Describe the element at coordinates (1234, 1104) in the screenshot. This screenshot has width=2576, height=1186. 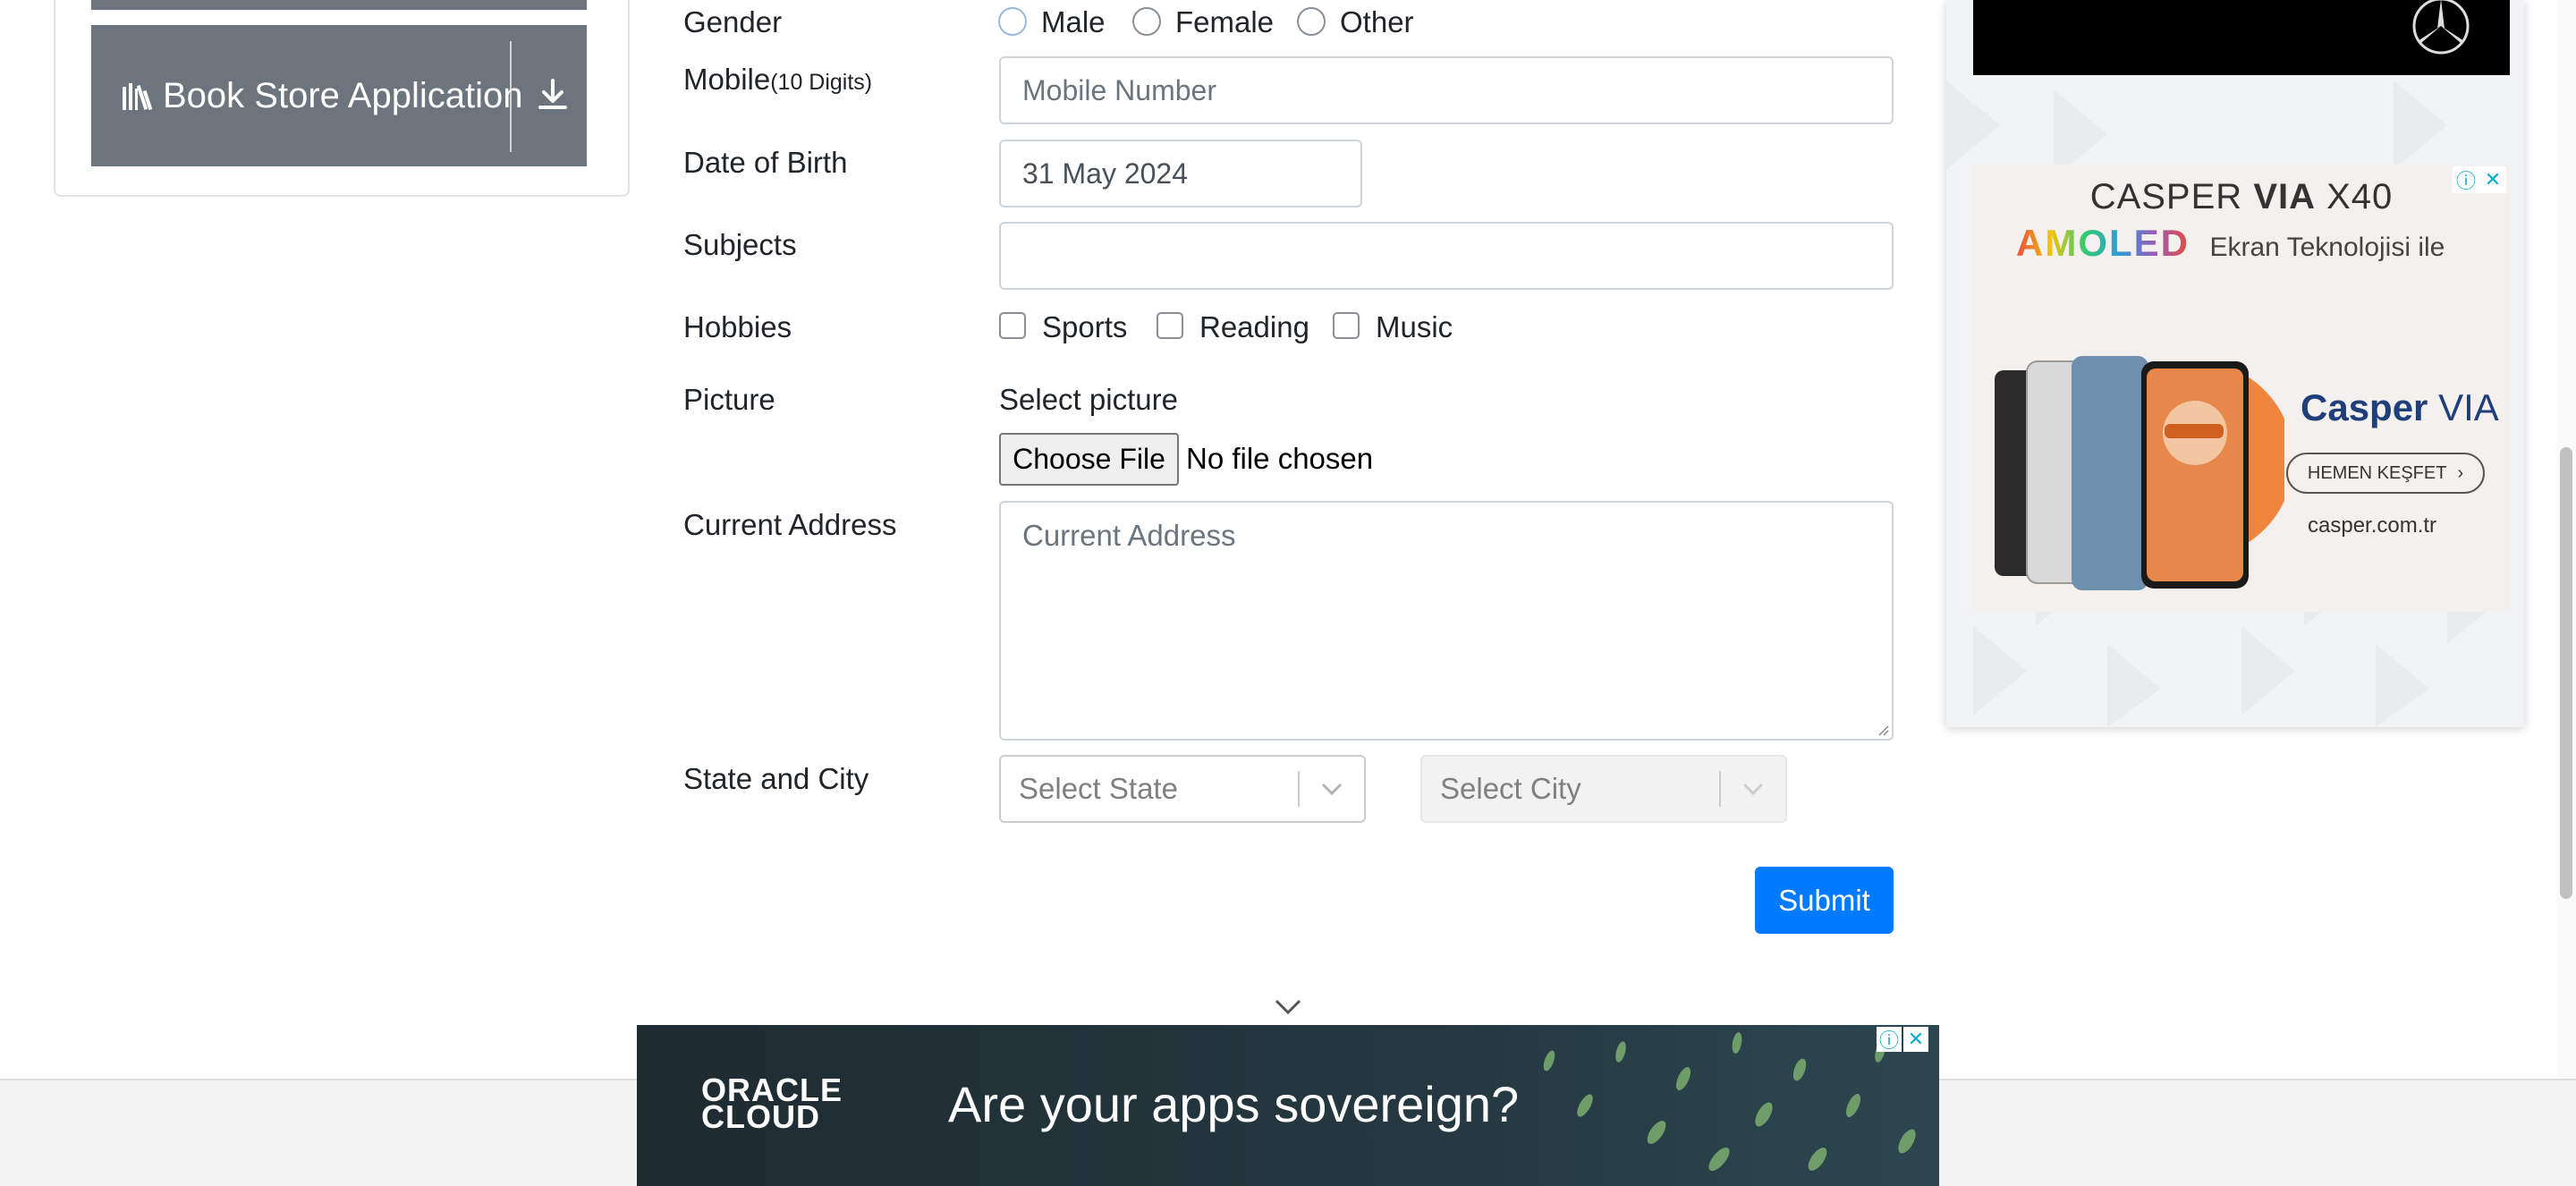
I see `oracle-ad-headline: Are your apps sovereign?` at that location.